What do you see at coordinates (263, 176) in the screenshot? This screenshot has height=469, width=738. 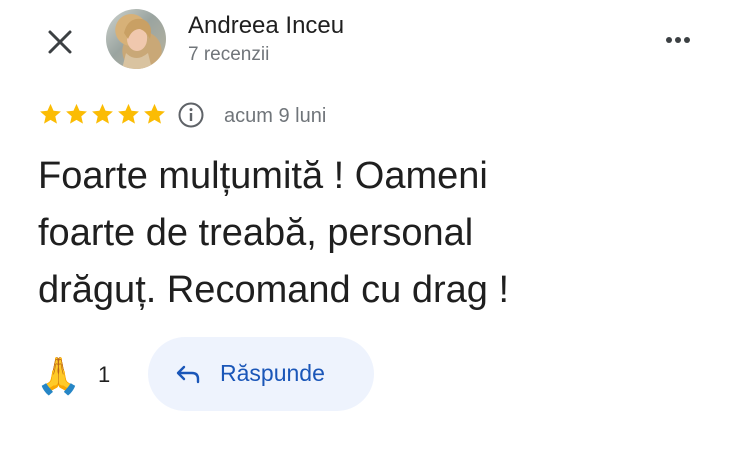 I see `review-line: Foarte mulțumită ! Oameni` at bounding box center [263, 176].